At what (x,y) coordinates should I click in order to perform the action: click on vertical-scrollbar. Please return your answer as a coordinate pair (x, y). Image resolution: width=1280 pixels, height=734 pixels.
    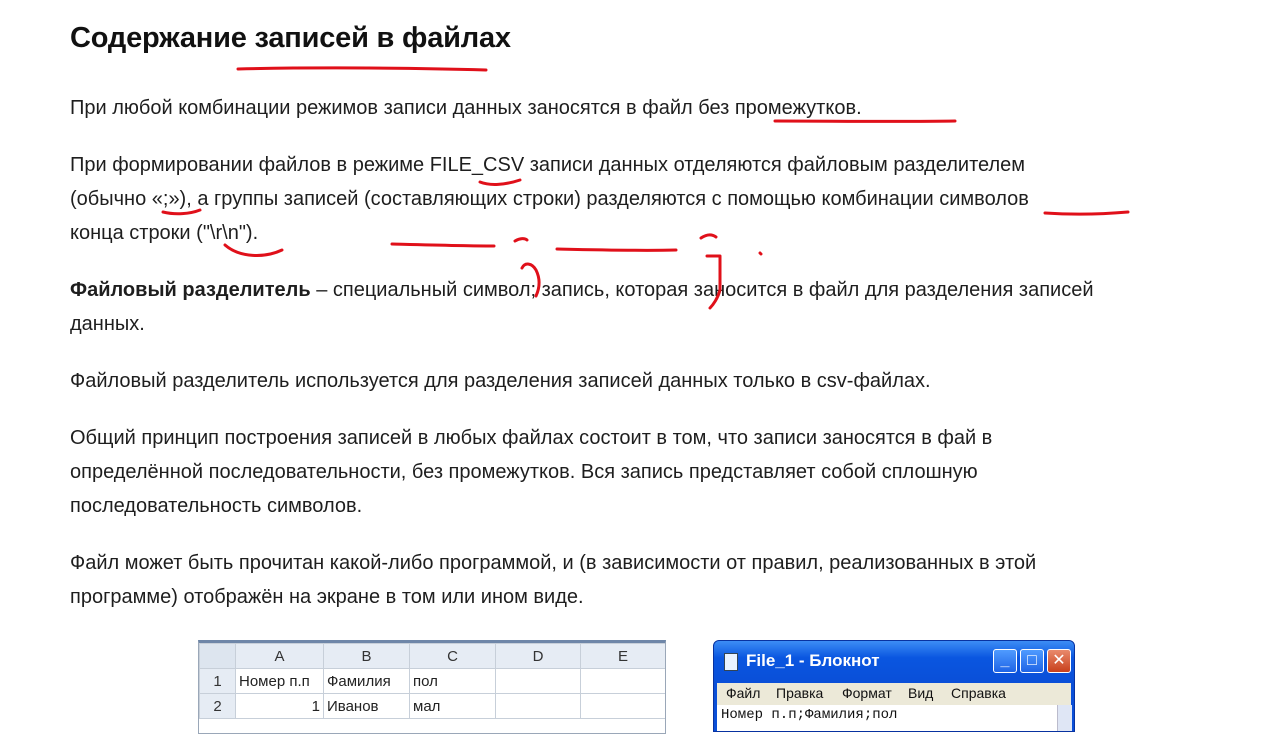
    Looking at the image, I should click on (1064, 718).